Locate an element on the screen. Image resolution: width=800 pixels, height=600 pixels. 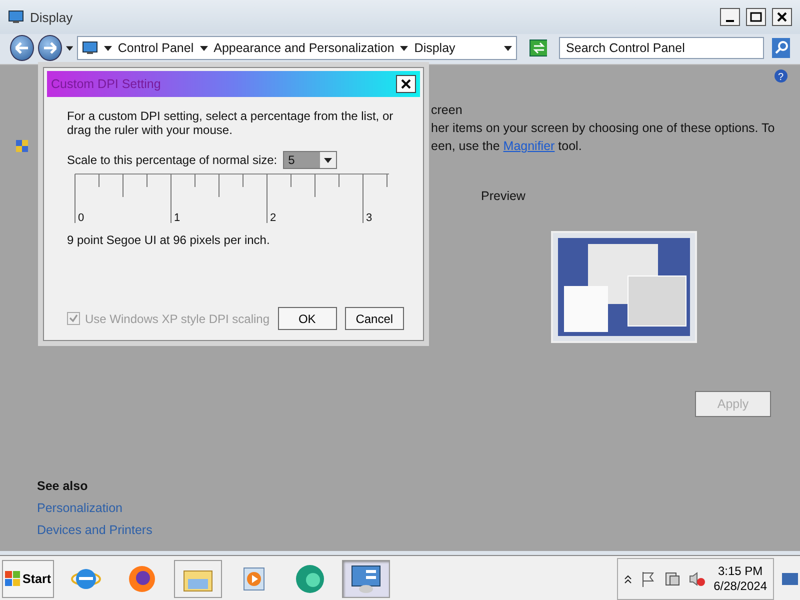
ruler-label: 0 is located at coordinates (81, 218).